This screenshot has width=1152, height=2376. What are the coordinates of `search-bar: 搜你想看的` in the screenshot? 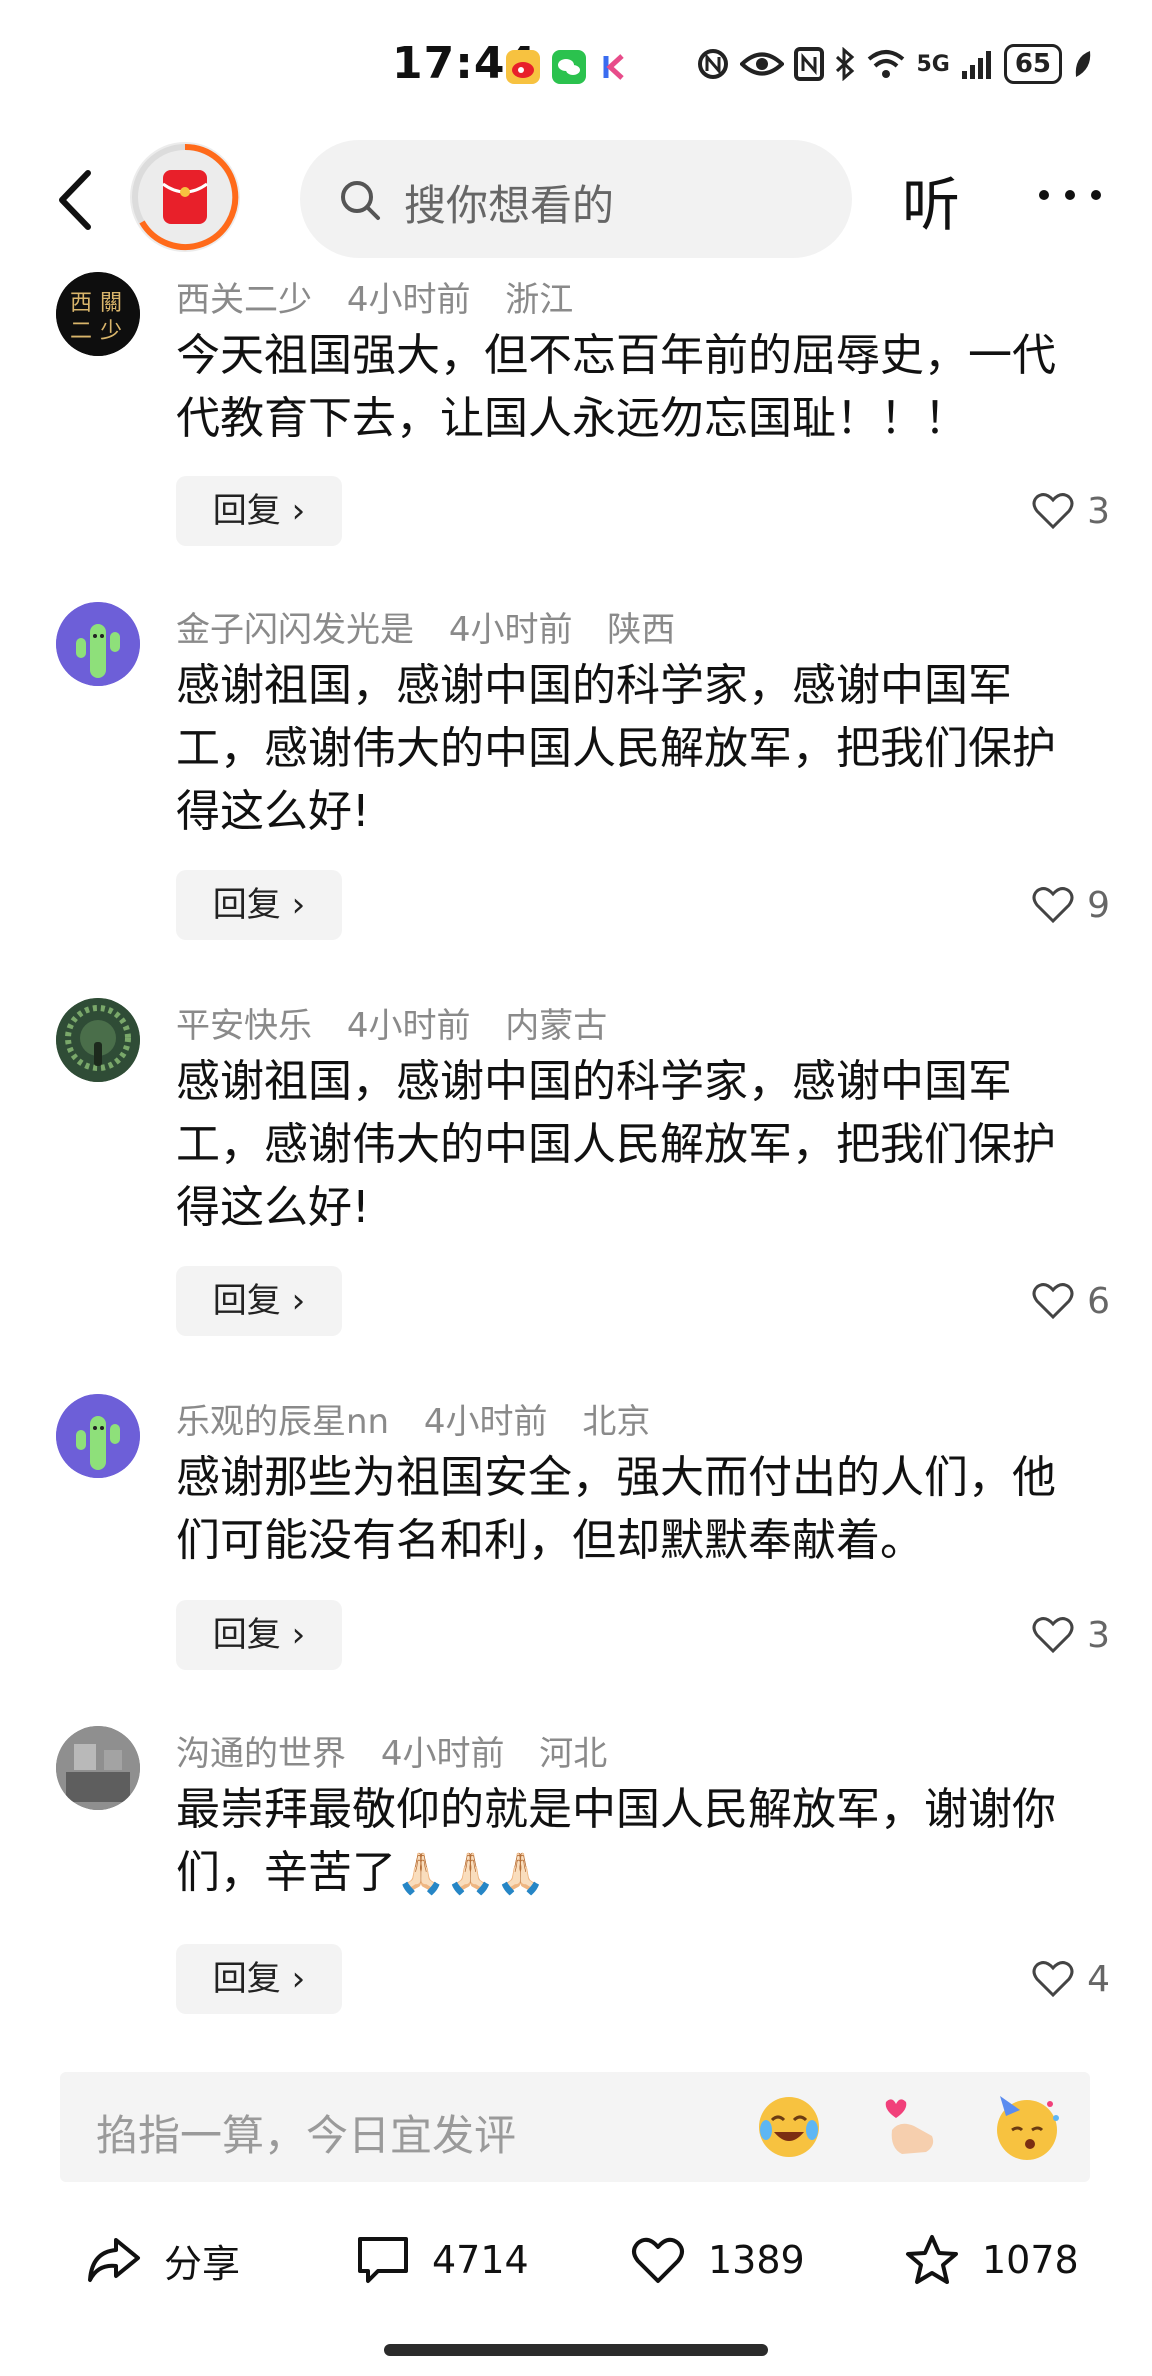 It's located at (576, 199).